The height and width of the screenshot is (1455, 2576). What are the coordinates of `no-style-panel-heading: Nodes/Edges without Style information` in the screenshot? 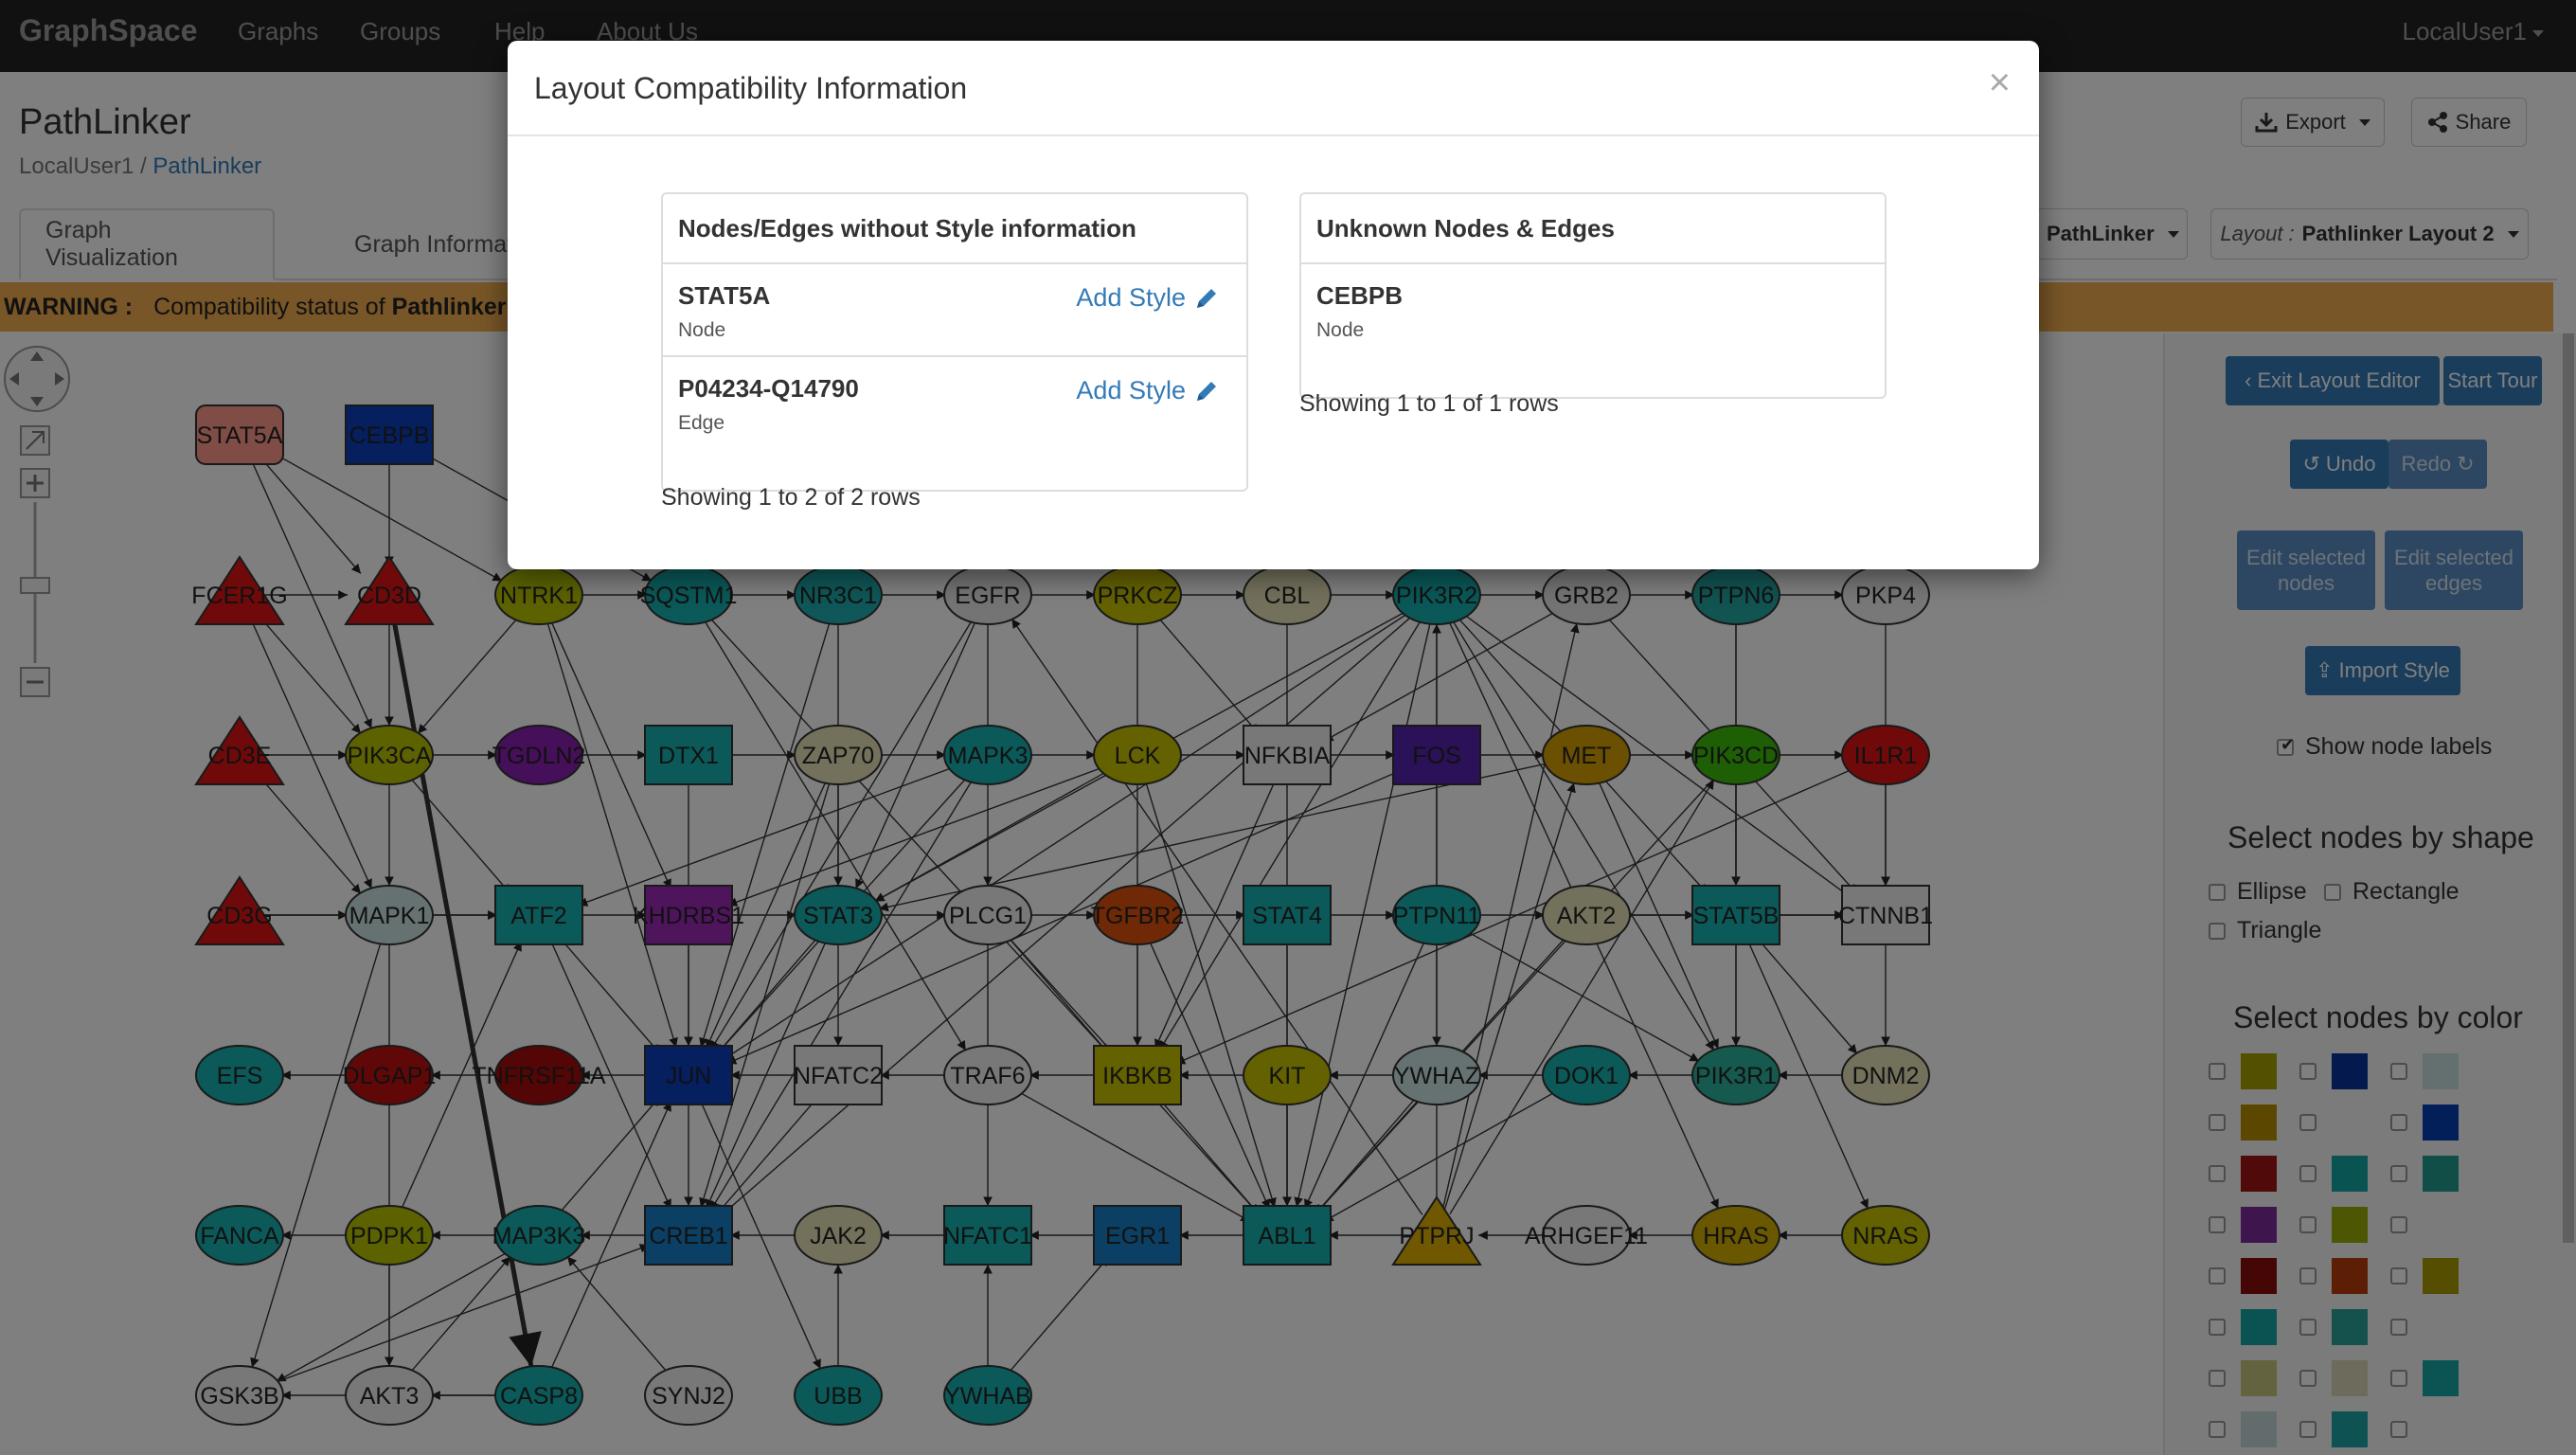 It's located at (954, 229).